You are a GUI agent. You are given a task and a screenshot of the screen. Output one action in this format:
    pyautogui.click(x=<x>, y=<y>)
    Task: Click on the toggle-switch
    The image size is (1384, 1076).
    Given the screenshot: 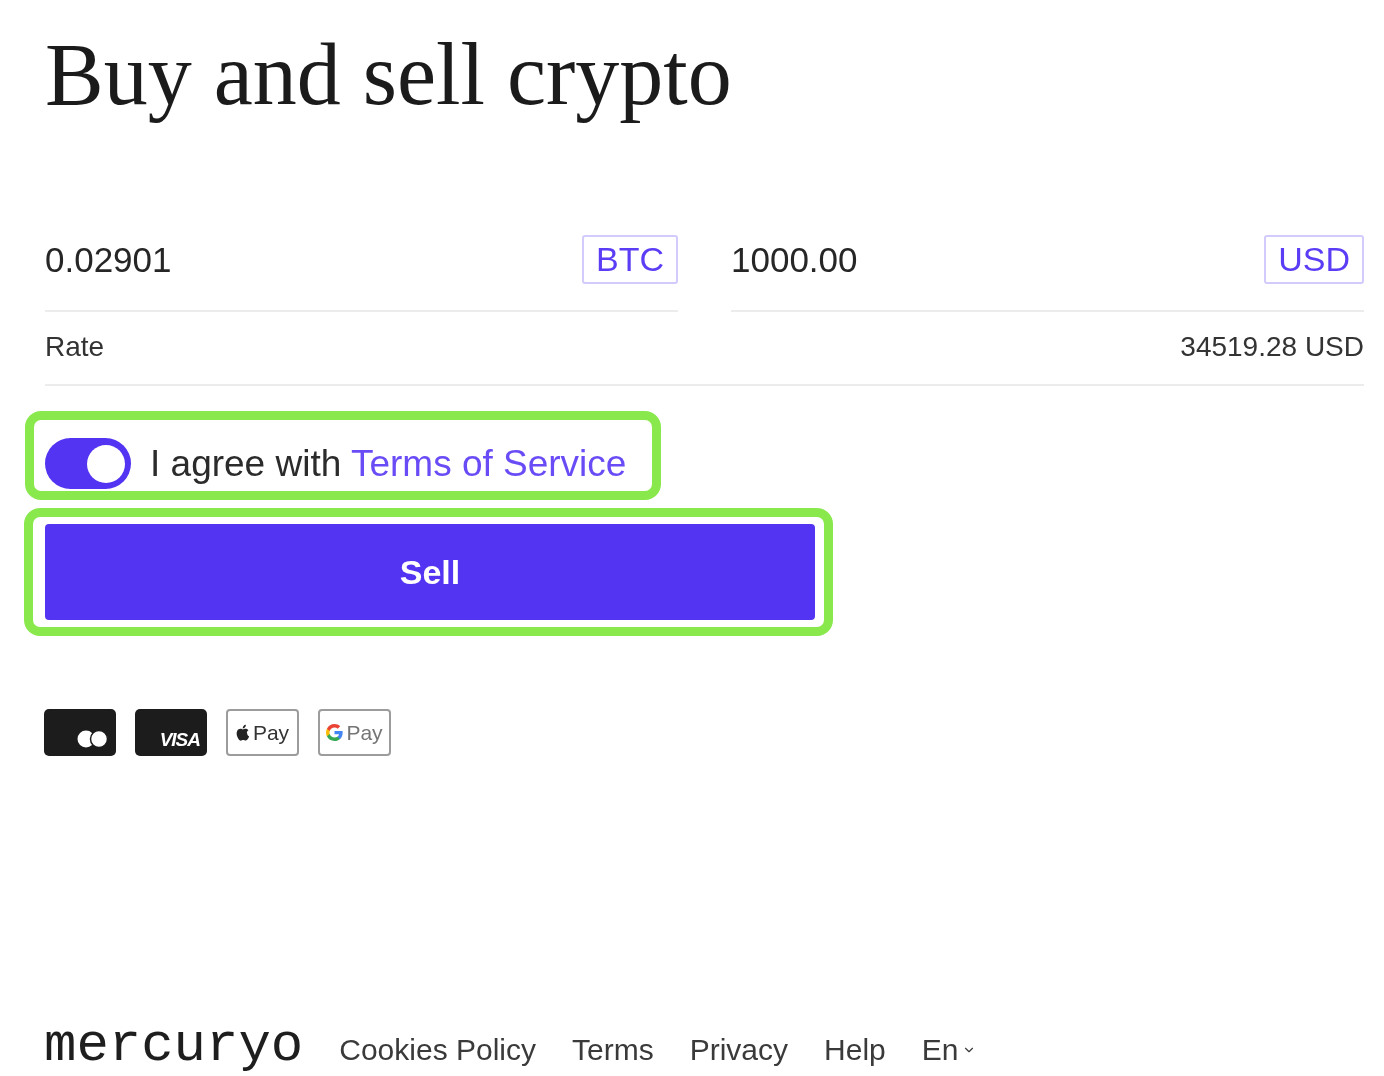 What is the action you would take?
    pyautogui.click(x=88, y=463)
    